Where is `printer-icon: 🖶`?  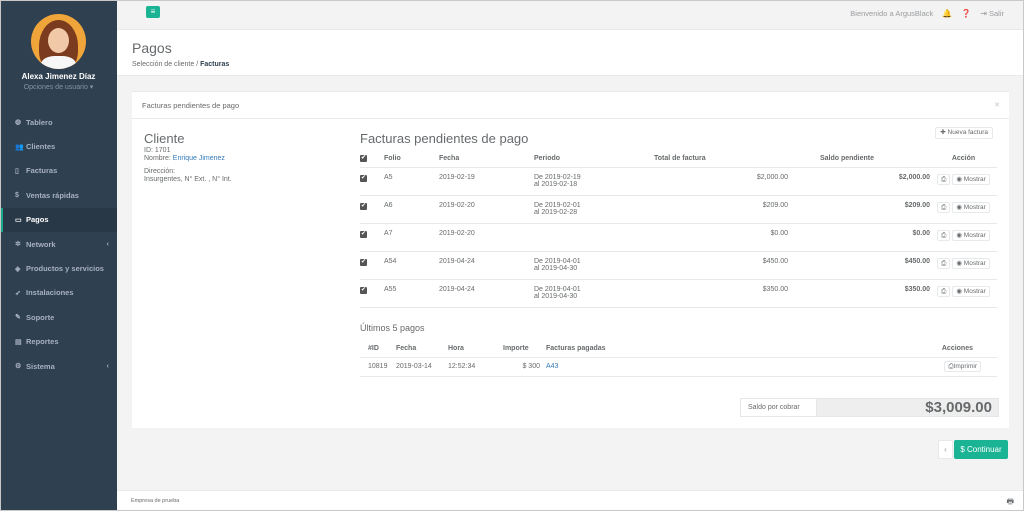 printer-icon: 🖶 is located at coordinates (1010, 503).